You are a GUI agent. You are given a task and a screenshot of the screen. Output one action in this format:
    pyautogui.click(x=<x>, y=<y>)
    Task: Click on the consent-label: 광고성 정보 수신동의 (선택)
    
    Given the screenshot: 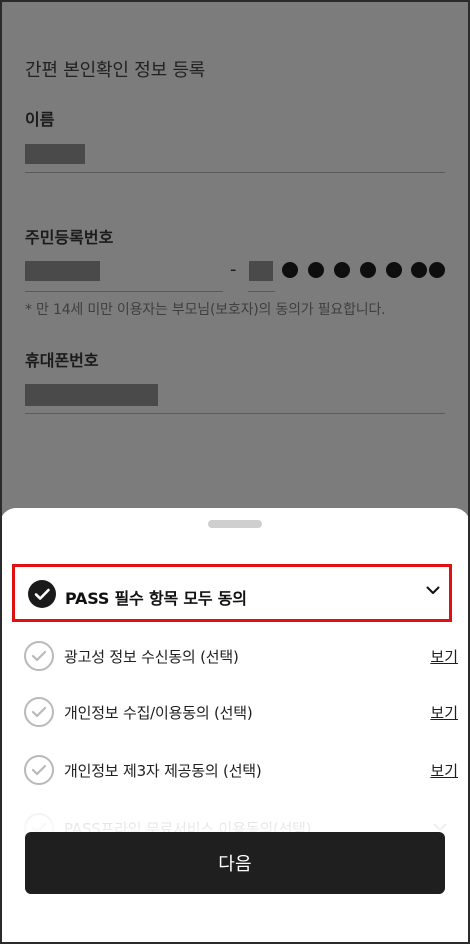 What is the action you would take?
    pyautogui.click(x=151, y=657)
    